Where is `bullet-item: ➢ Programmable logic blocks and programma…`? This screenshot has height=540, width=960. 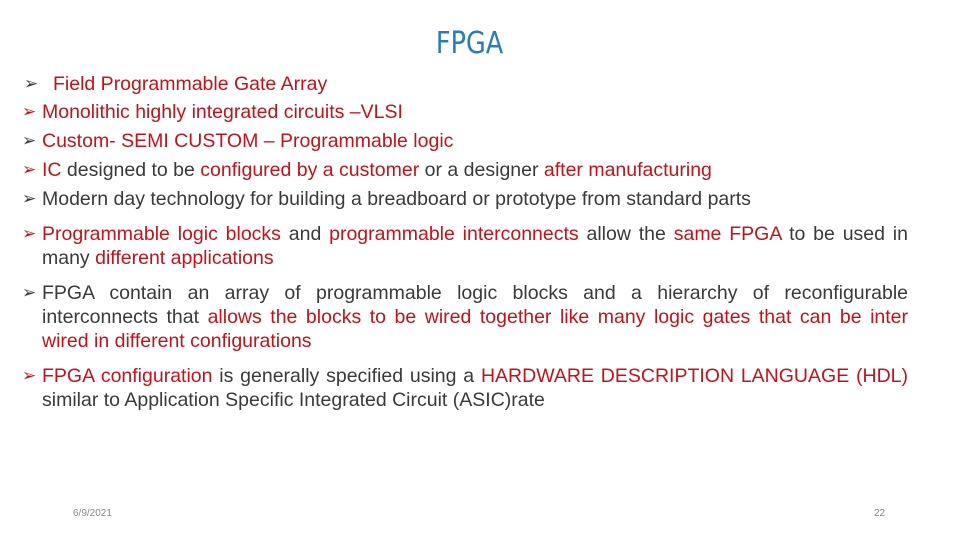 bullet-item: ➢ Programmable logic blocks and programma… is located at coordinates (465, 246).